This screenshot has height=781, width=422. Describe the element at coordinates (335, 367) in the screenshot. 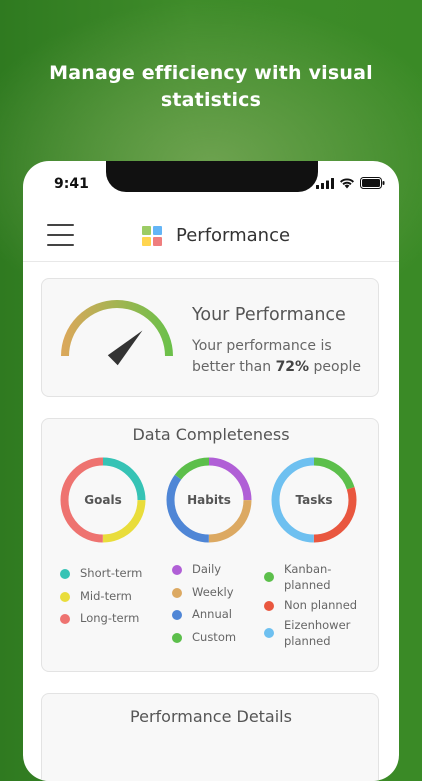

I see `performance-text-after: people` at that location.